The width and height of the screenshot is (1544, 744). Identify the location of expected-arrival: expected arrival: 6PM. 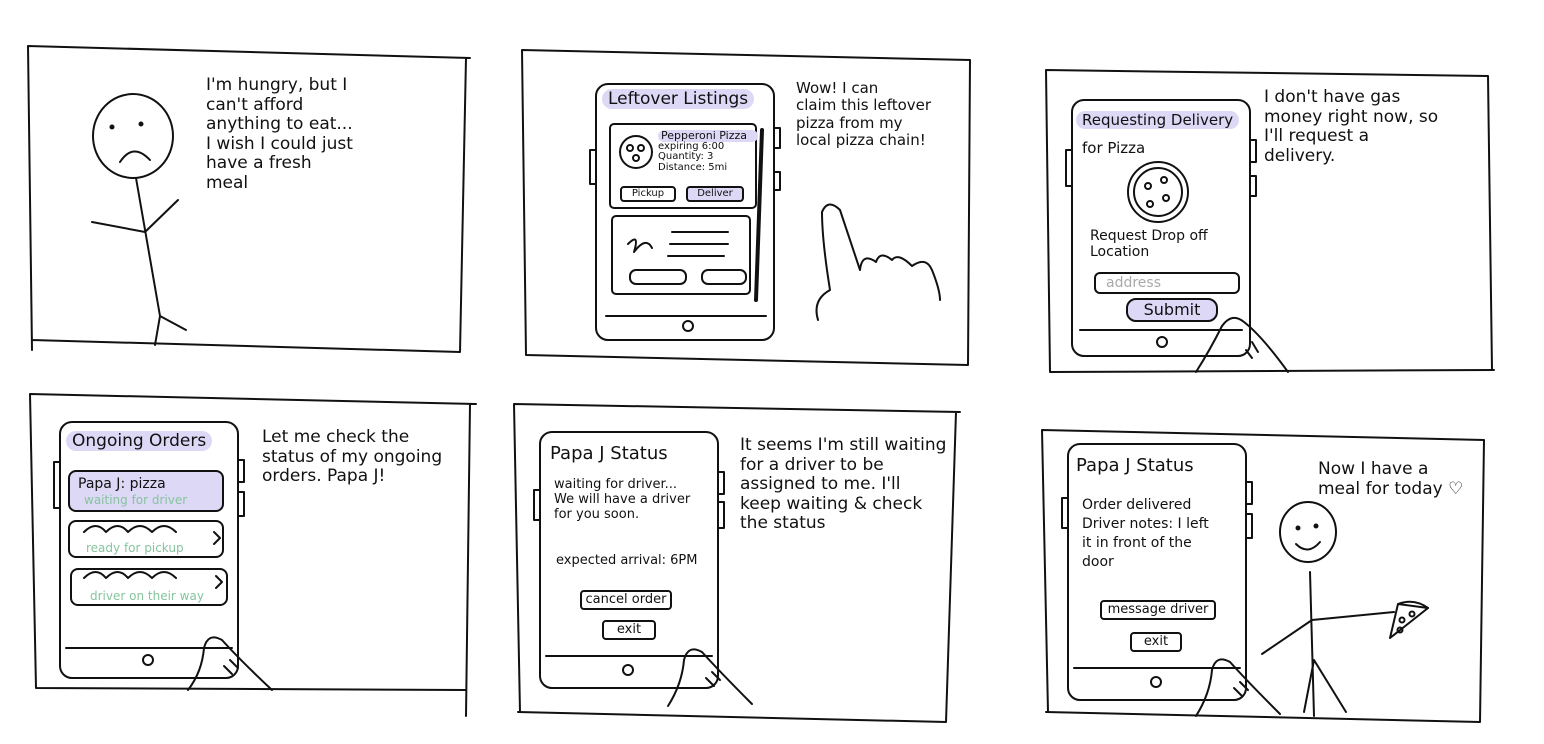
(627, 560).